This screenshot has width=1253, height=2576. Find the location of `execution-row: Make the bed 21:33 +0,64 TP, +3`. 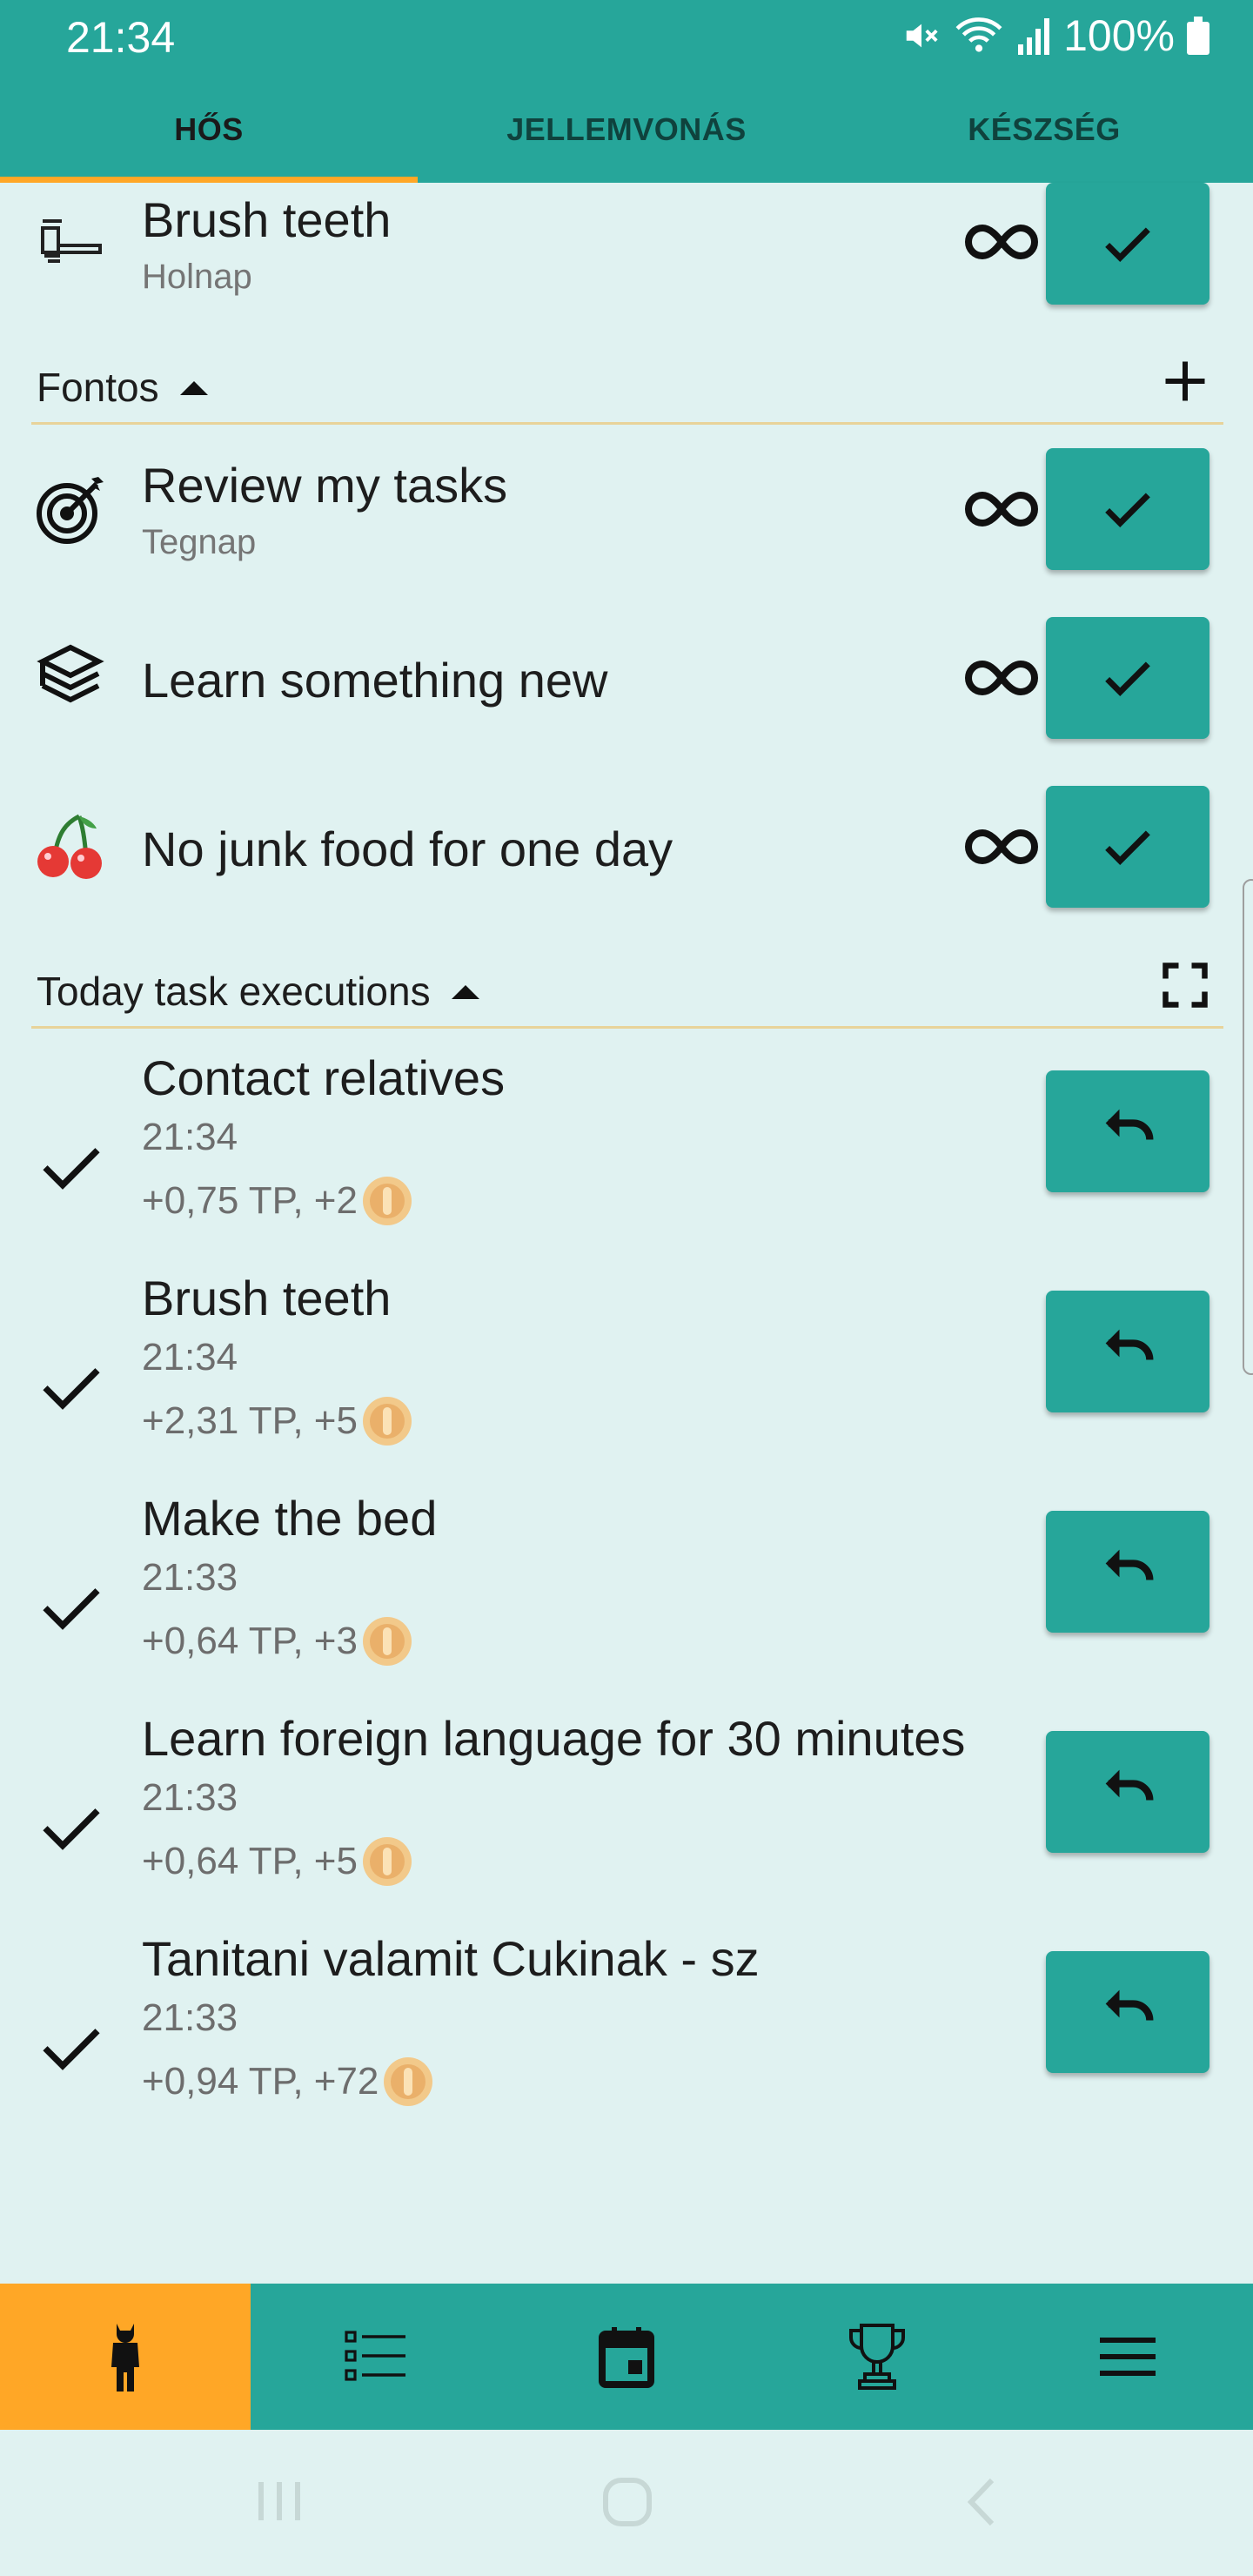

execution-row: Make the bed 21:33 +0,64 TP, +3 is located at coordinates (626, 1589).